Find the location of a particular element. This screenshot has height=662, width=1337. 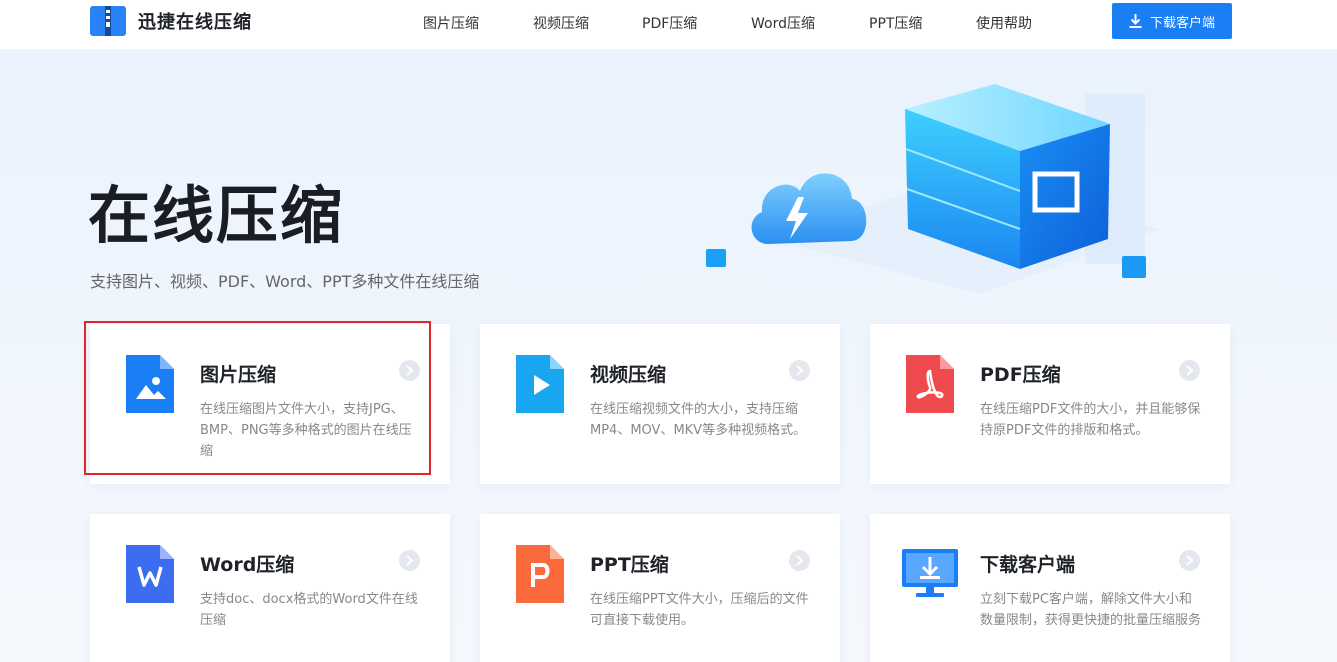

desktop-download-icon is located at coordinates (930, 574).